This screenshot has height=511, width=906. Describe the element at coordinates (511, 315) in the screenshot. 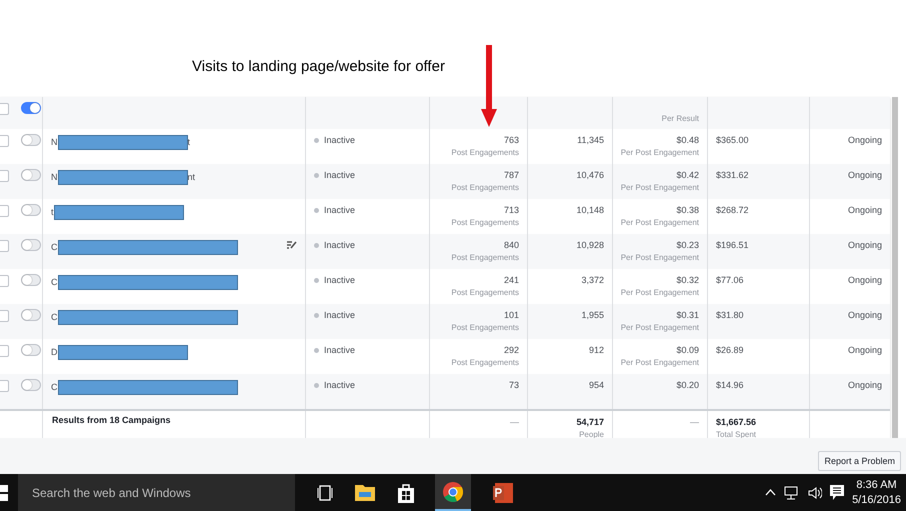

I see `results-value: 101` at that location.